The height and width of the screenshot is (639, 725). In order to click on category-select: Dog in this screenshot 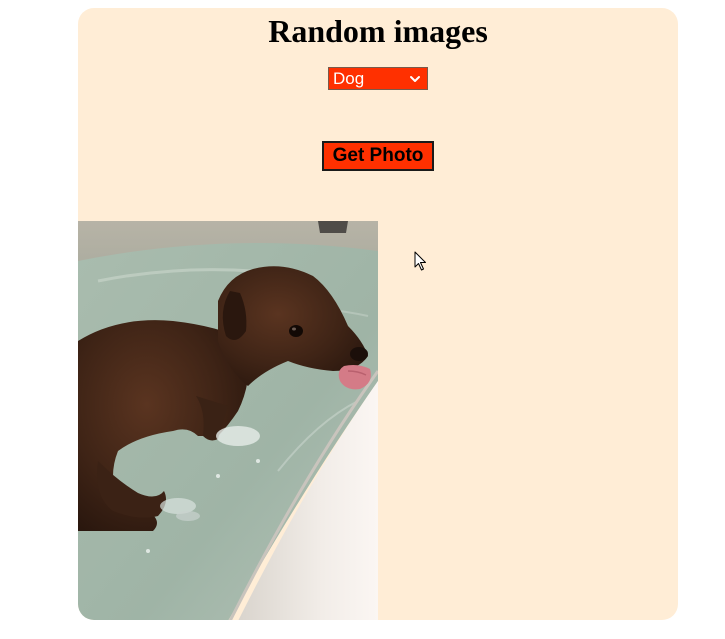, I will do `click(378, 78)`.